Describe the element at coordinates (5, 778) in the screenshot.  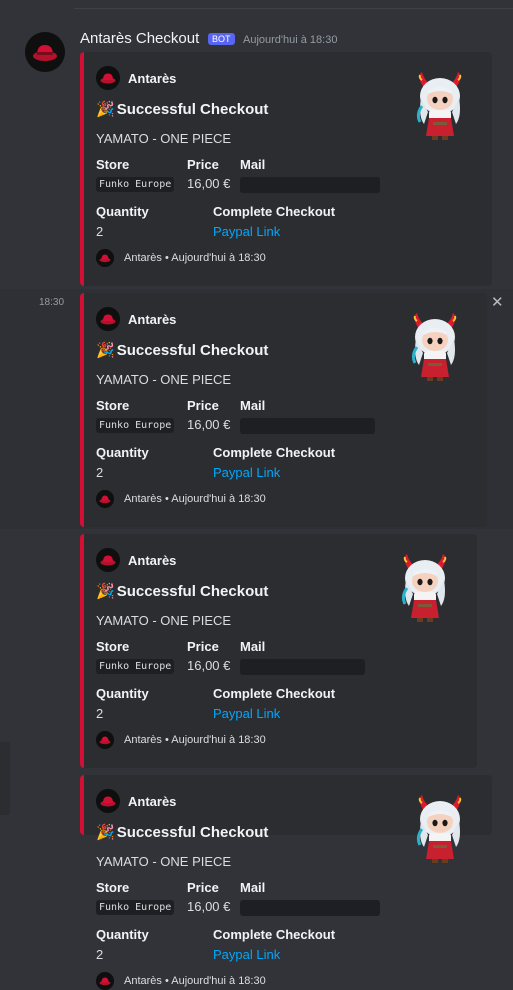
I see `left-panel-edge` at that location.